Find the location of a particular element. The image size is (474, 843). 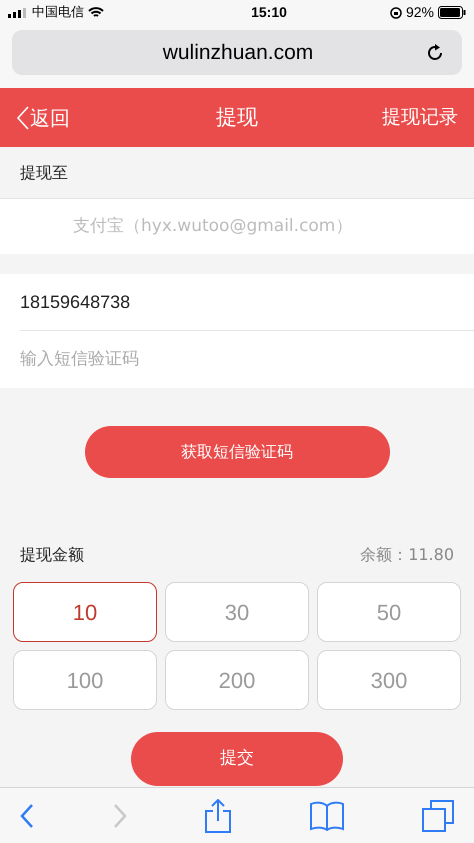

balance-text: 余额：11.80 is located at coordinates (407, 555).